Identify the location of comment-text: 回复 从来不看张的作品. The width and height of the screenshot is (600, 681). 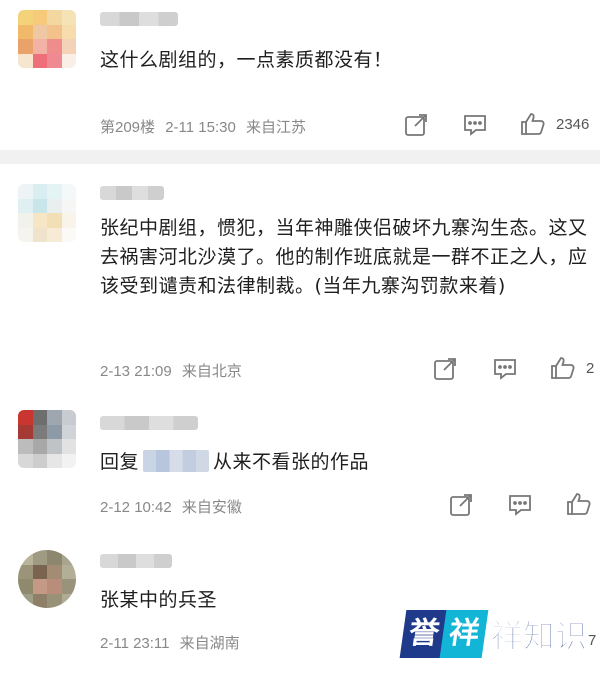
(345, 462).